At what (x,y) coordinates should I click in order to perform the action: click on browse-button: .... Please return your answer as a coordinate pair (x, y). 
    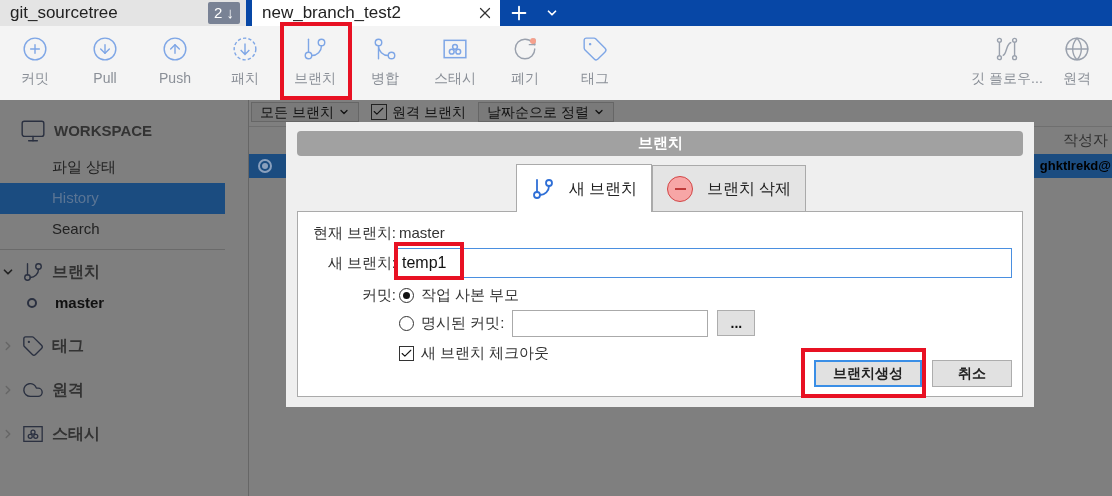
    Looking at the image, I should click on (736, 323).